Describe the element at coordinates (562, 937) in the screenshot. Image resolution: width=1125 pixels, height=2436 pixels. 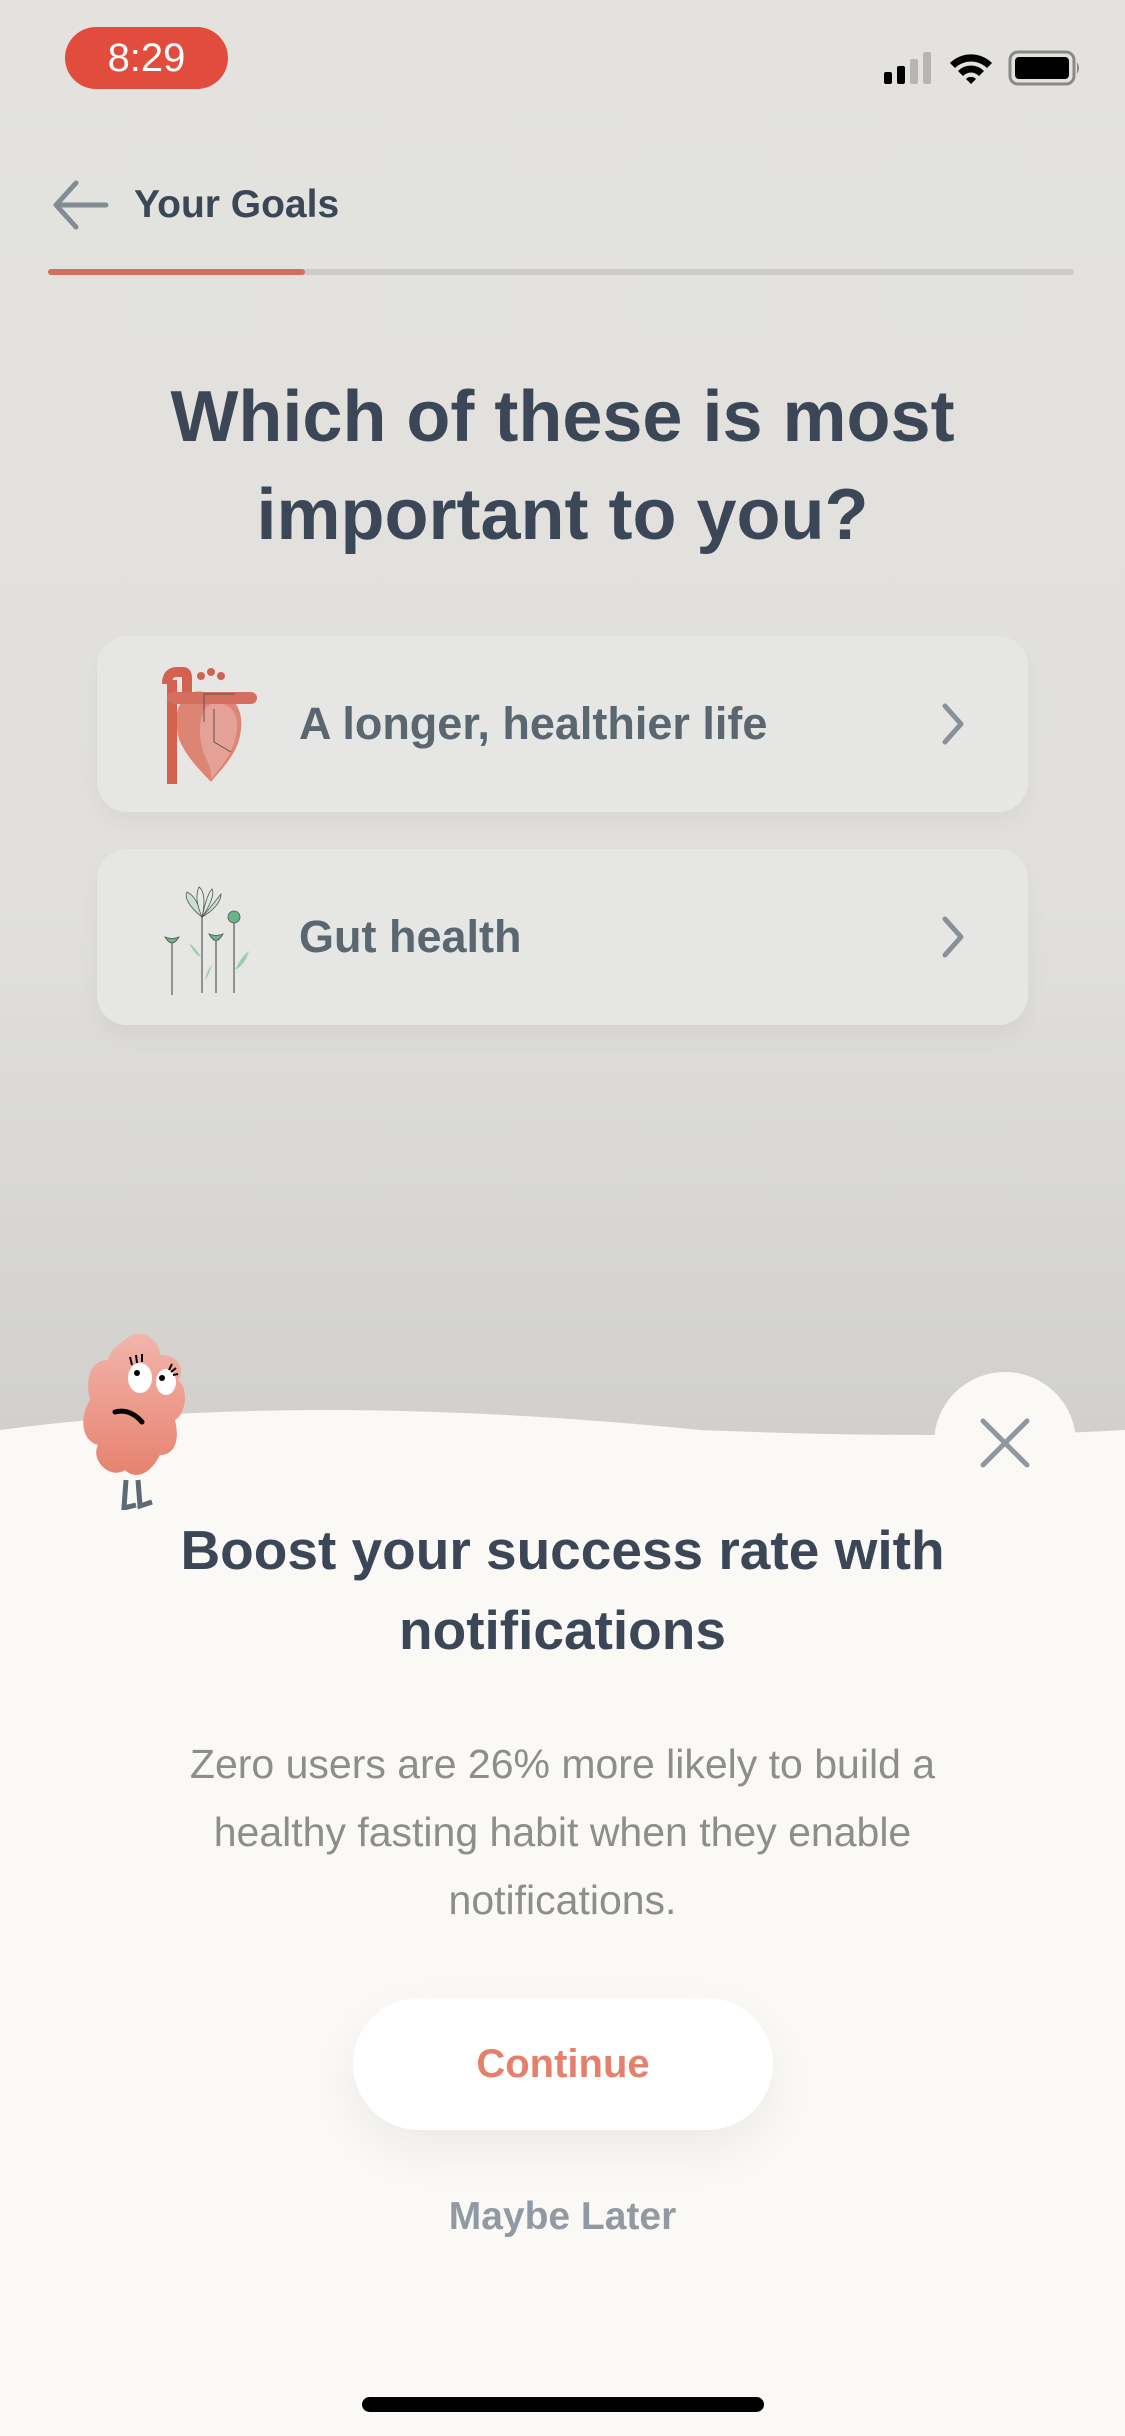
I see `option-gut-health: Gut health` at that location.